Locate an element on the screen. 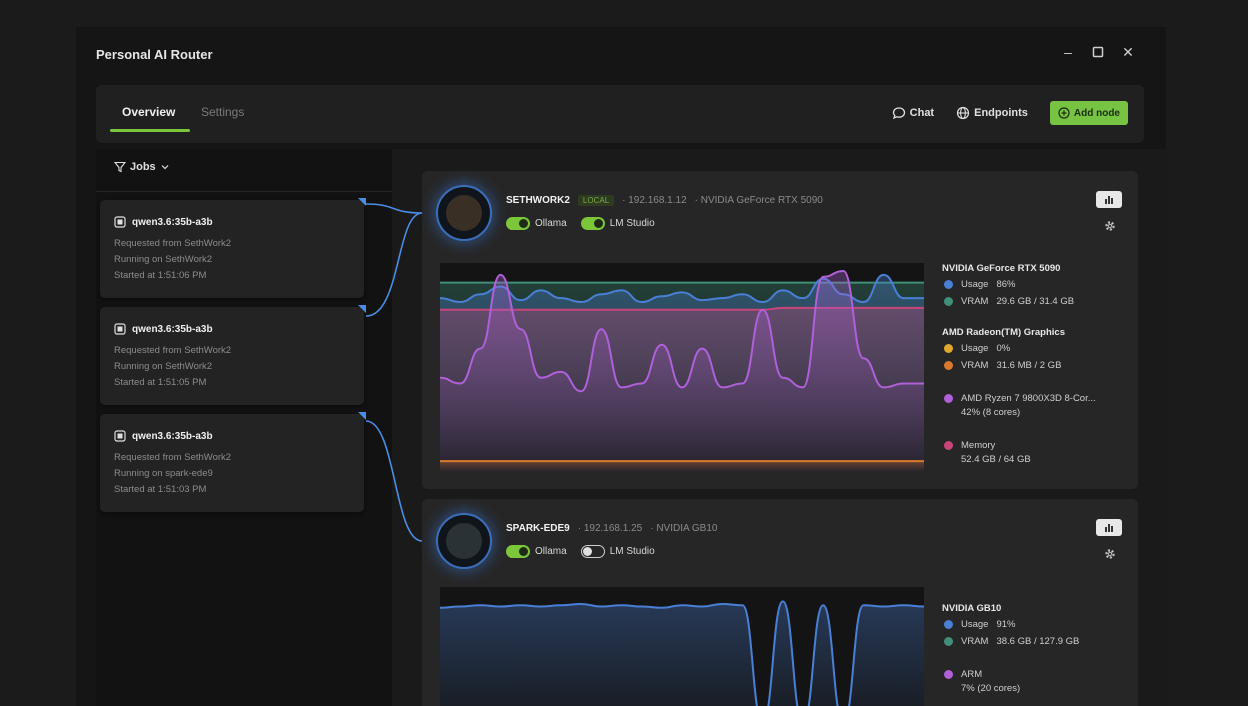 This screenshot has height=706, width=1248. legend-row: Memory is located at coordinates (1020, 445).